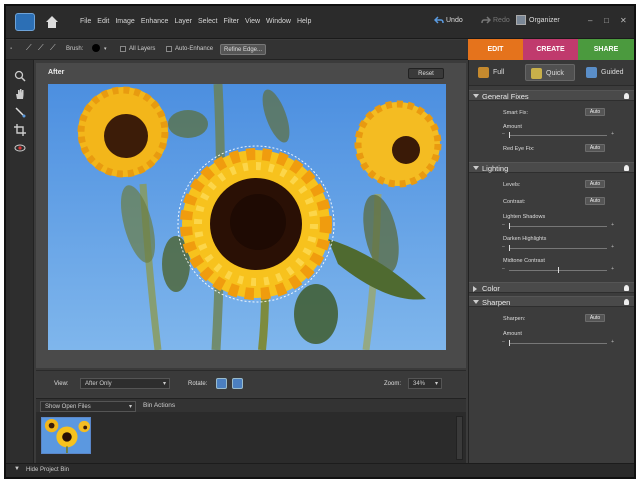 This screenshot has width=640, height=483. Describe the element at coordinates (495, 49) in the screenshot. I see `tab-edit: EDIT` at that location.